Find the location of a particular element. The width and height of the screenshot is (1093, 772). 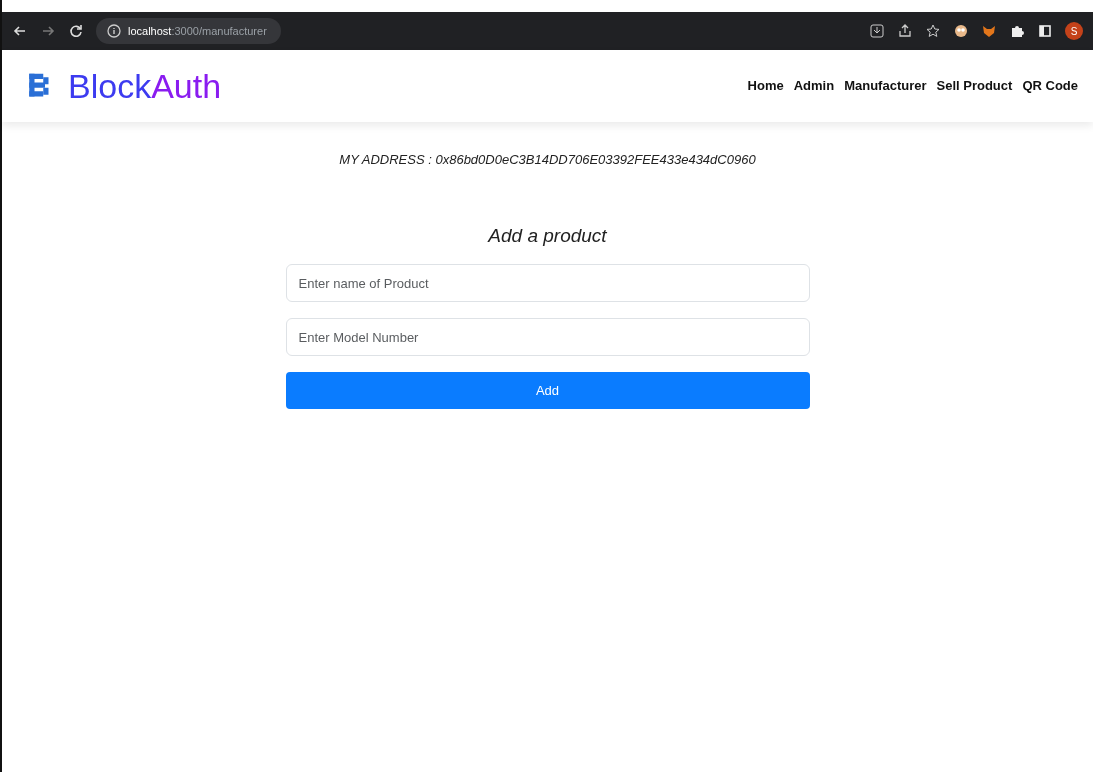

puzzle-piece-icon is located at coordinates (1017, 31).